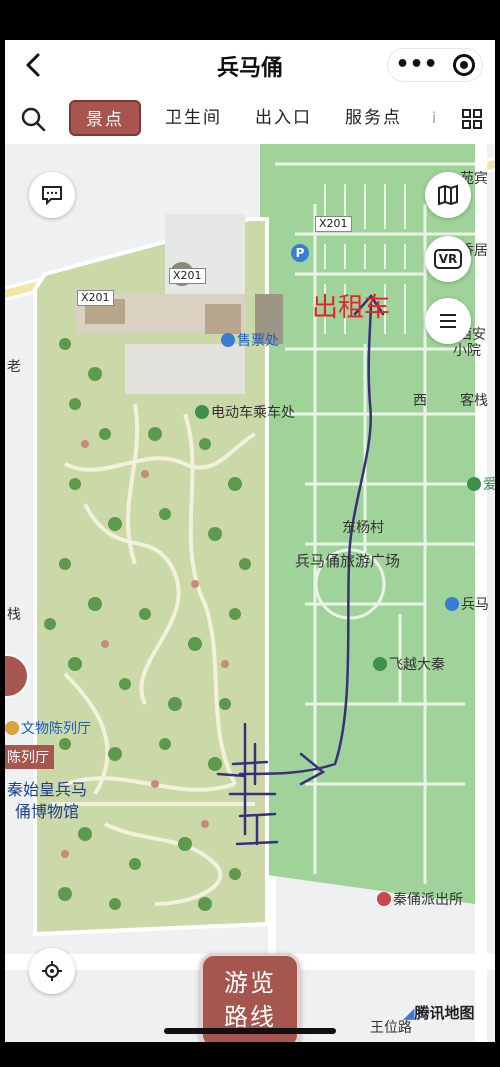 Image resolution: width=500 pixels, height=1067 pixels. Describe the element at coordinates (29, 757) in the screenshot. I see `poi-relics-hall-selected: 陈列厅` at that location.